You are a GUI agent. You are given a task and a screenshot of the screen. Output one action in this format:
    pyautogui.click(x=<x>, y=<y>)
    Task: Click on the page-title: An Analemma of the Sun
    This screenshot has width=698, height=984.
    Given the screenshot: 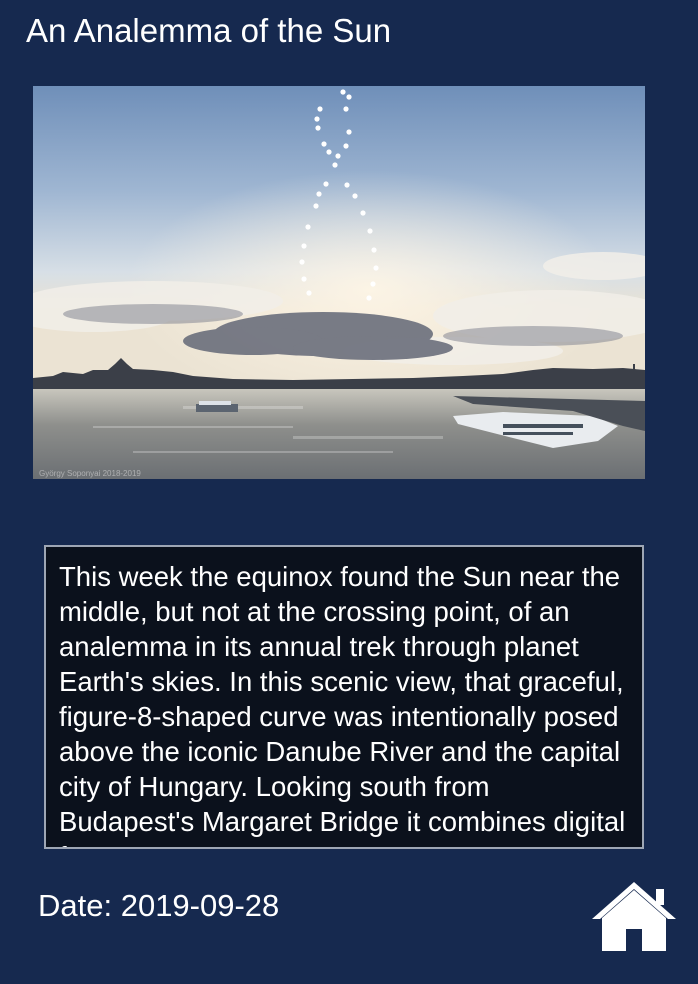 What is the action you would take?
    pyautogui.click(x=209, y=30)
    